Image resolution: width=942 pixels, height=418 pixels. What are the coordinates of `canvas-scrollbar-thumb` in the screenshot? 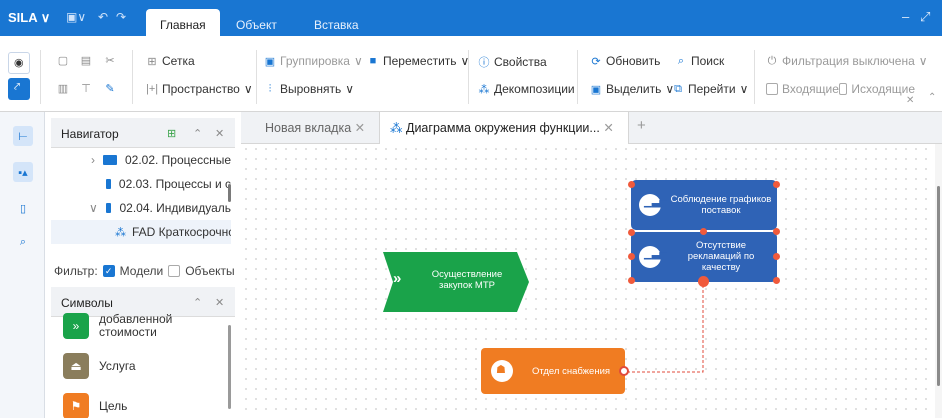 It's located at (938, 286).